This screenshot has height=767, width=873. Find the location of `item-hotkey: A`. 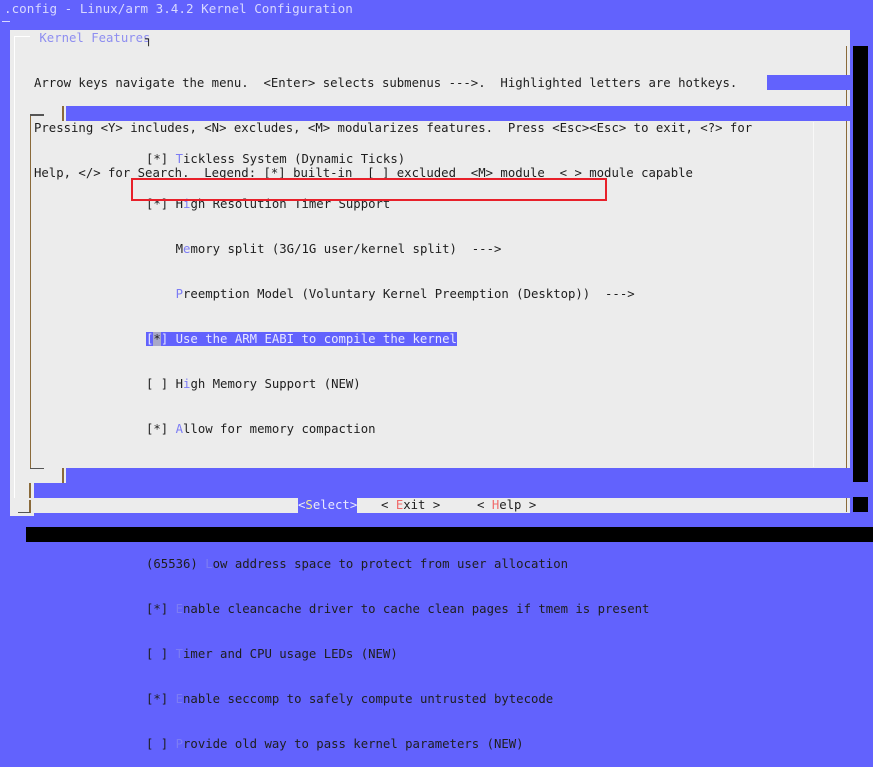

item-hotkey: A is located at coordinates (179, 429).